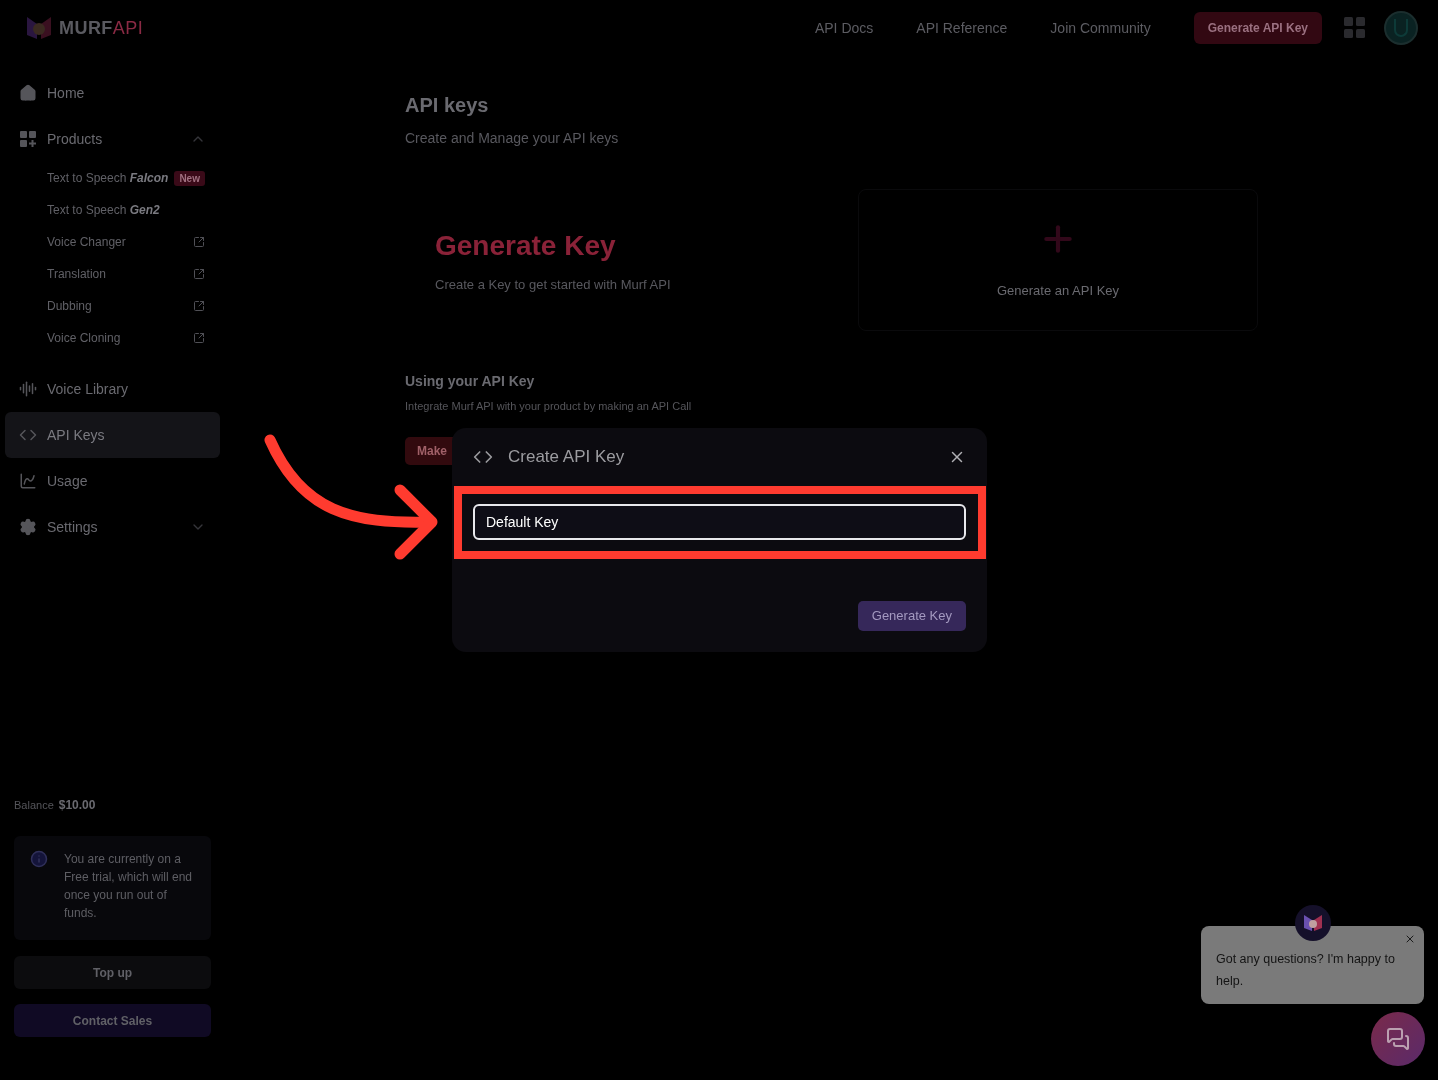 The image size is (1438, 1080). What do you see at coordinates (112, 242) in the screenshot?
I see `submenu-item: Voice Changer` at bounding box center [112, 242].